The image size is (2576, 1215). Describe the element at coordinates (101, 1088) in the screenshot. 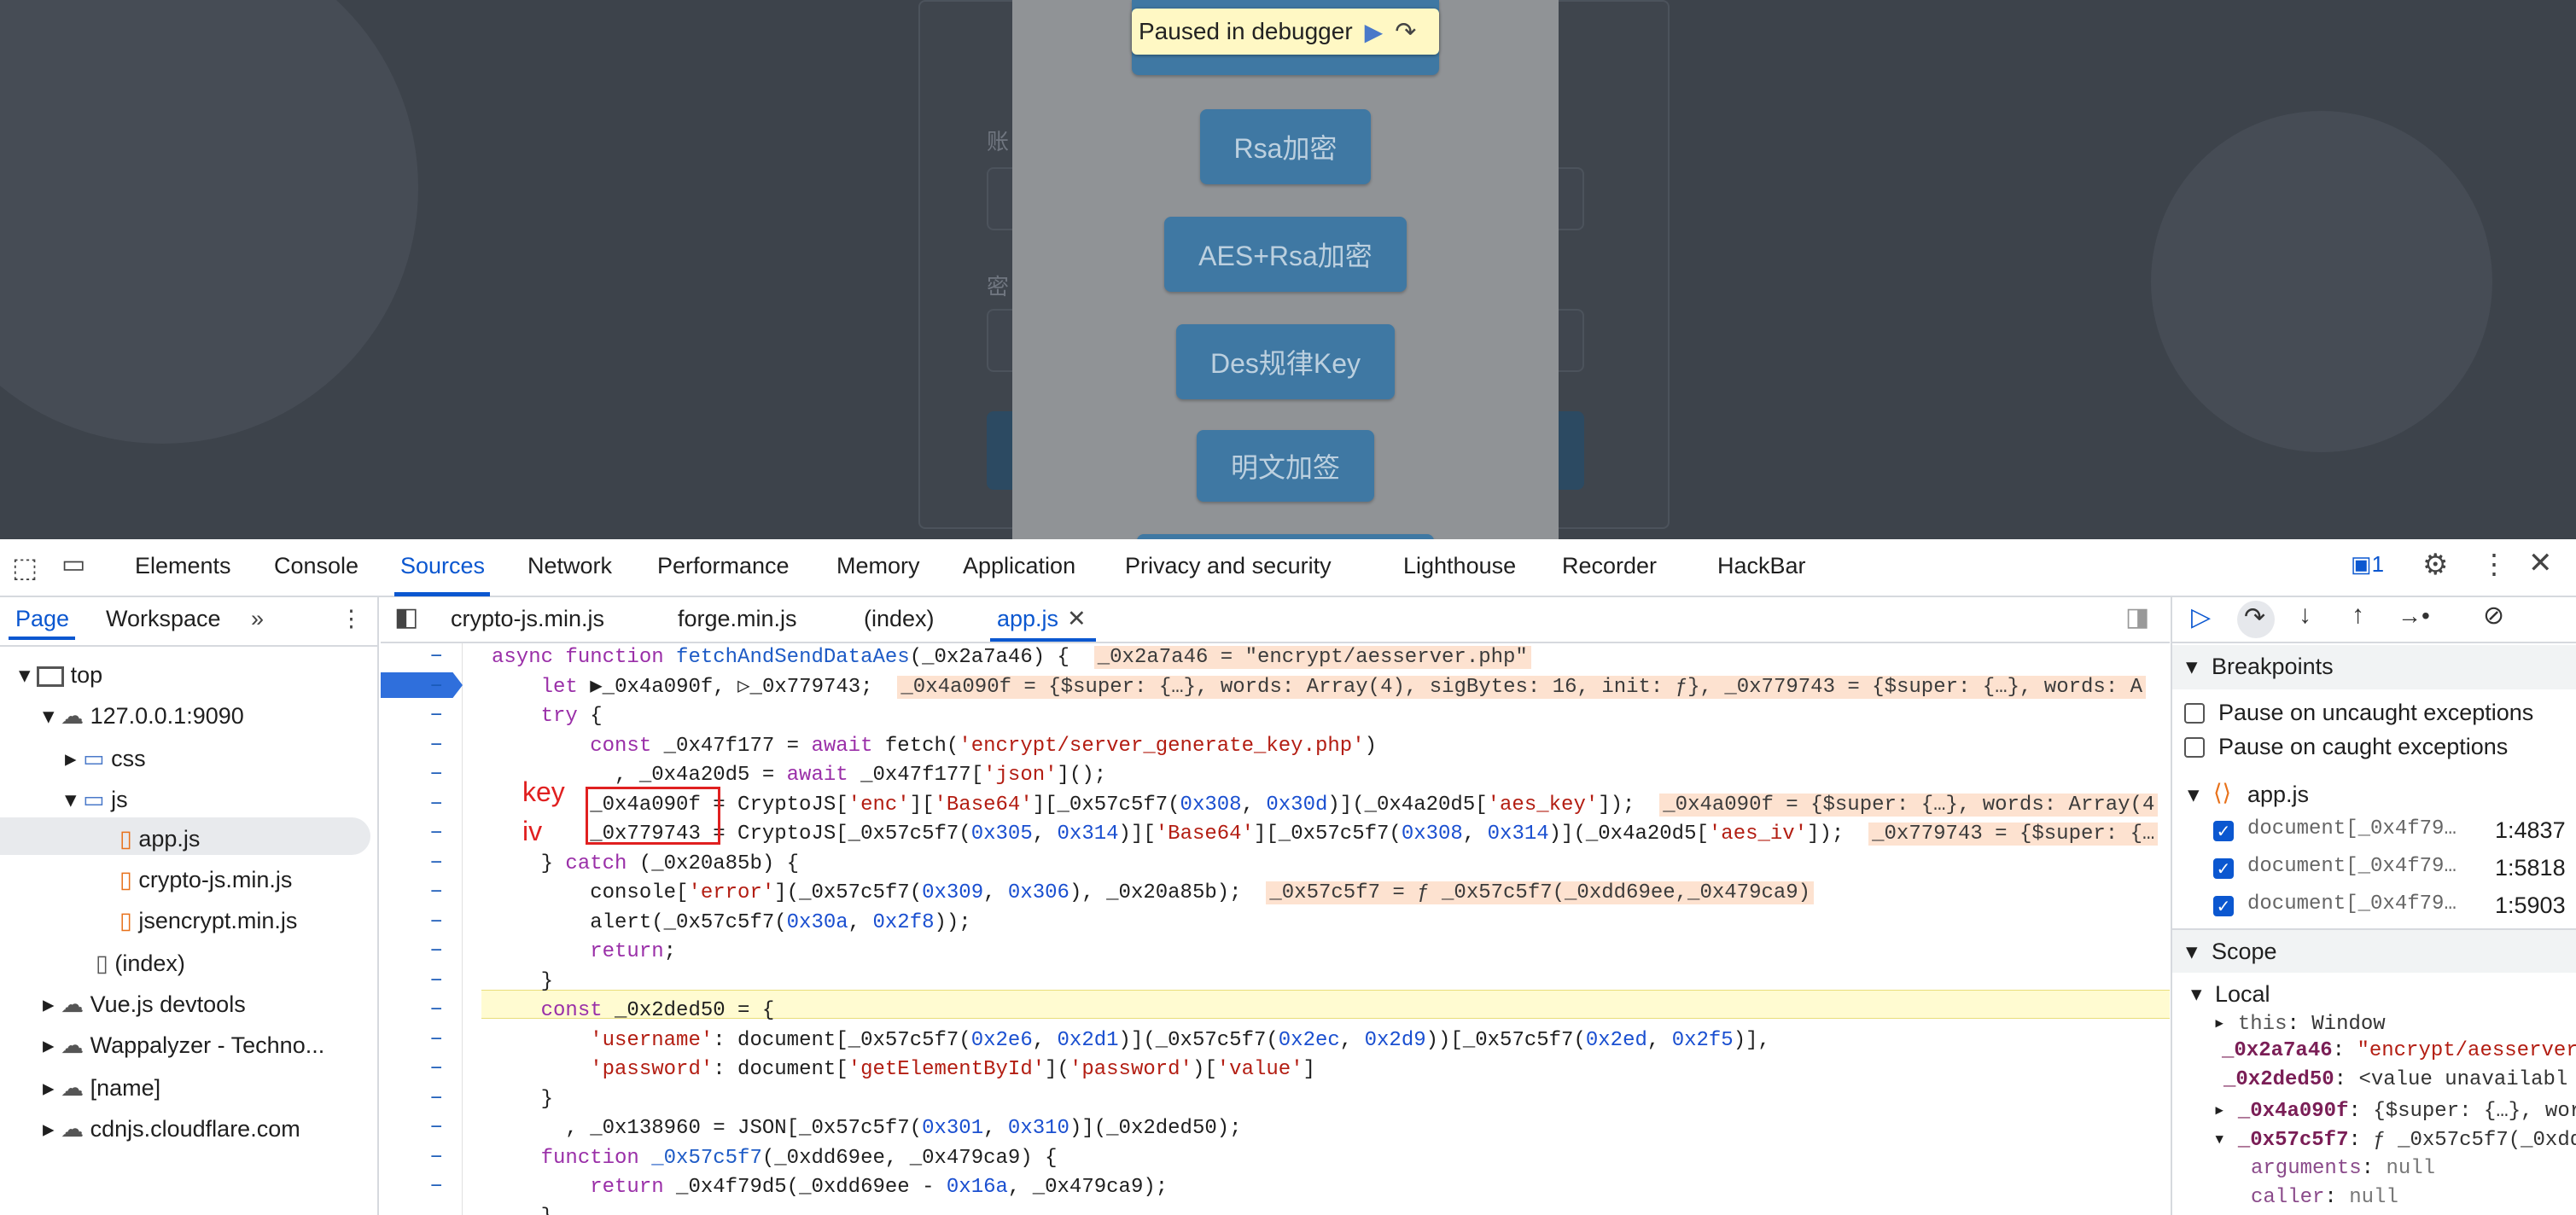

I see `tree-item-name: ▸ ☁ [name]` at that location.